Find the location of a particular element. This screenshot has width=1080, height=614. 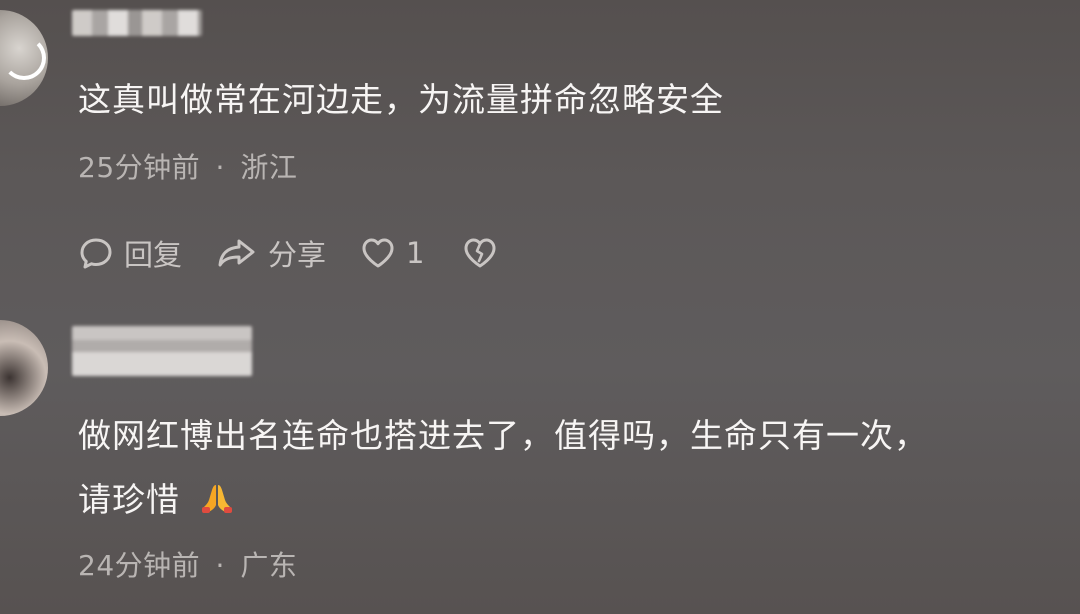

comment-meta: 25分钟前 · 浙江 is located at coordinates (187, 166).